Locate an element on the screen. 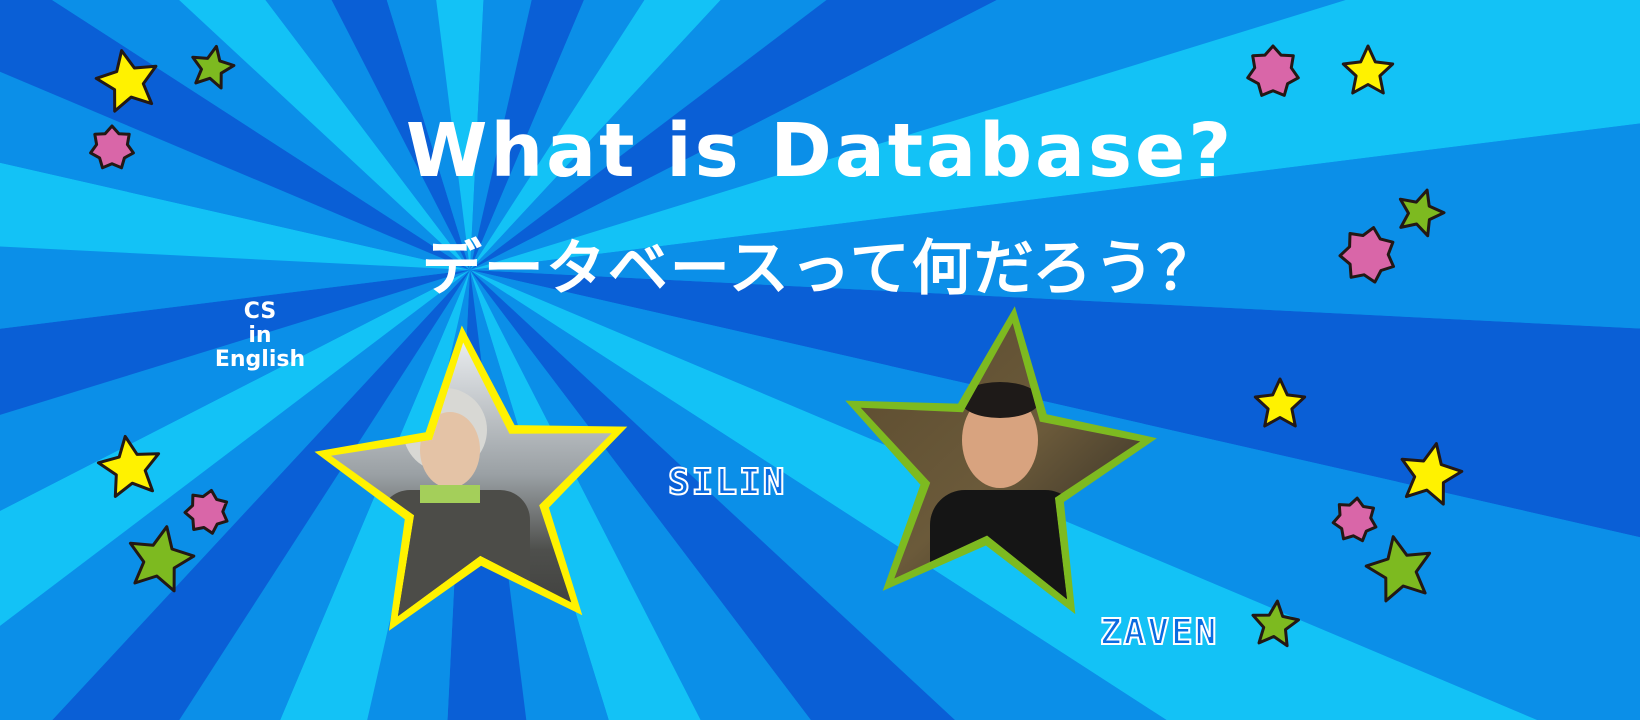 Image resolution: width=1640 pixels, height=720 pixels. series-label: CS in English is located at coordinates (260, 336).